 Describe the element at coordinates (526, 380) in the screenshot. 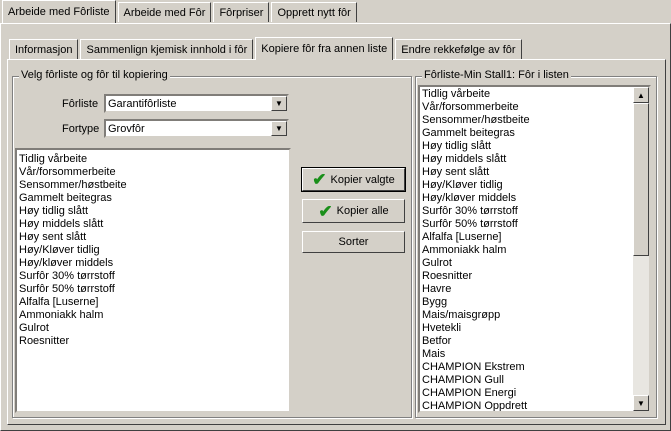

I see `list-item: CHAMPION Gull` at that location.